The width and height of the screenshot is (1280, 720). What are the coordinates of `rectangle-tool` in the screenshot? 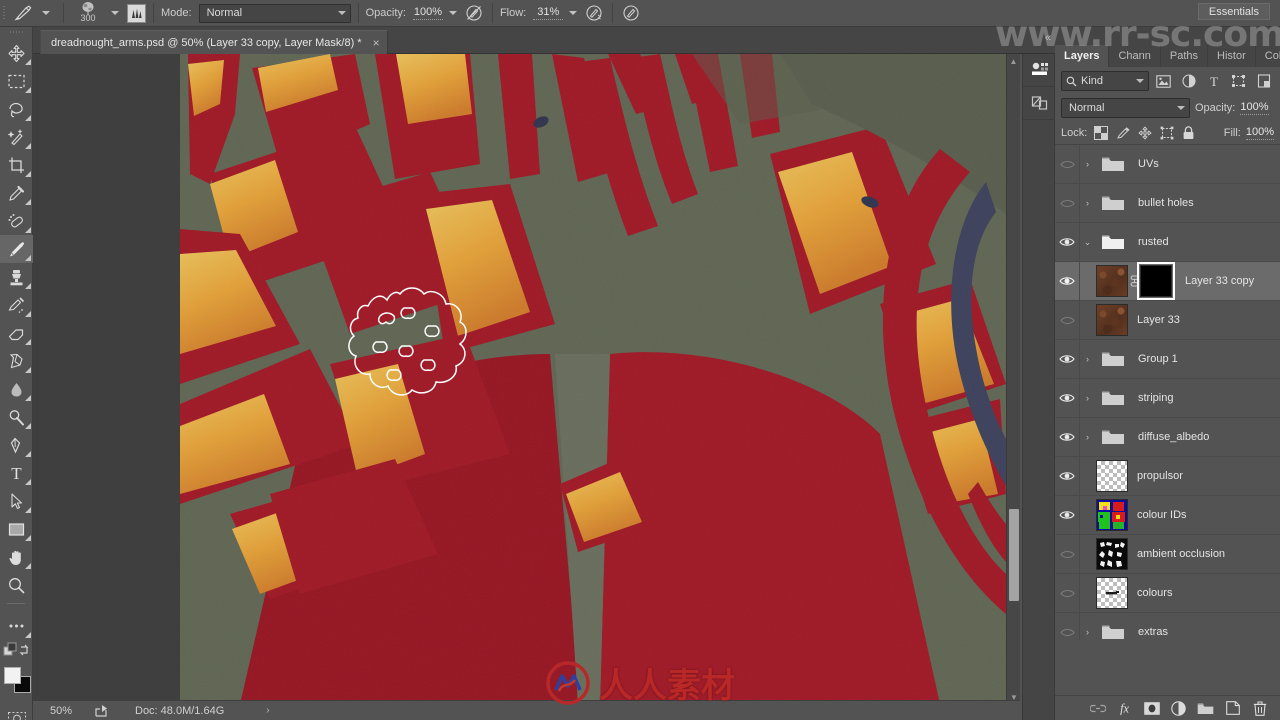 It's located at (16, 529).